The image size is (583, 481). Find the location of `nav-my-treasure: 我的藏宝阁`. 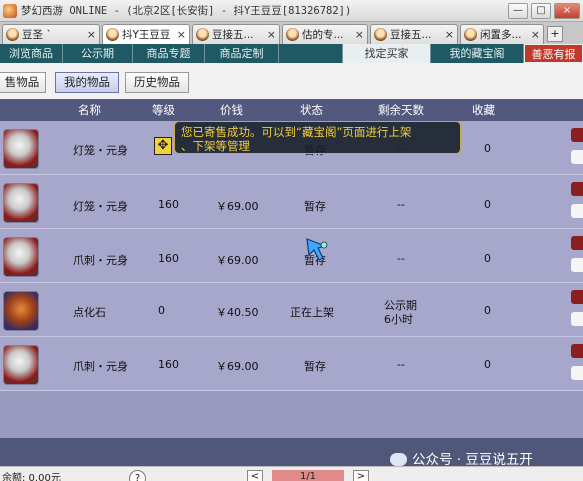

nav-my-treasure: 我的藏宝阁 is located at coordinates (477, 53).